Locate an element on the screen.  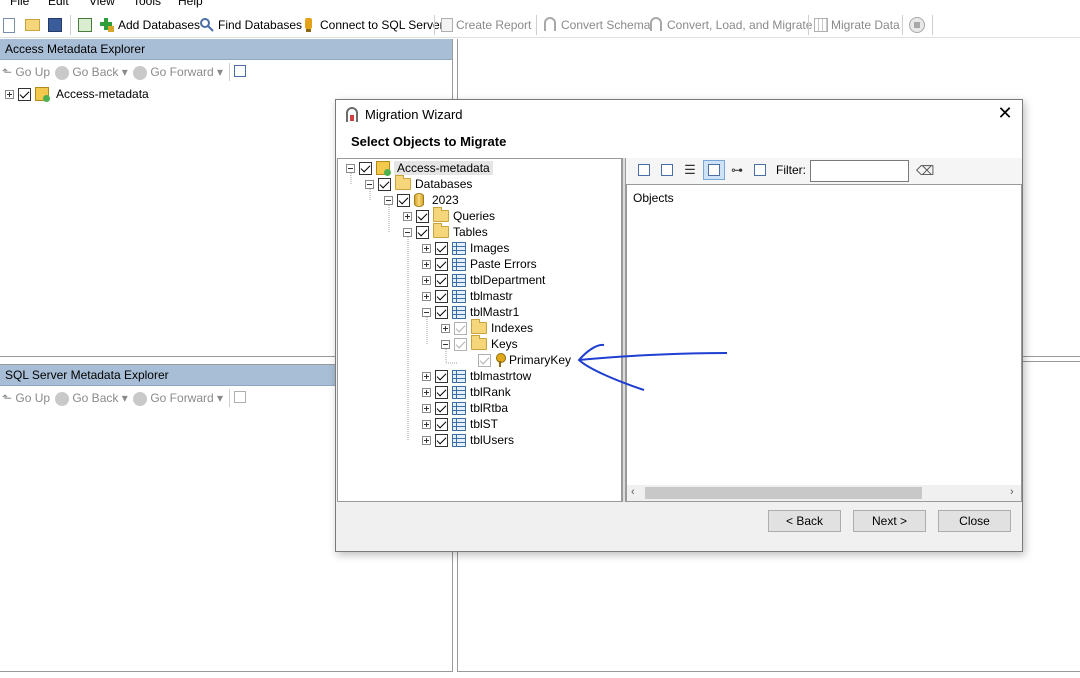
tree-item-table: tblmastrtow is located at coordinates (476, 376).